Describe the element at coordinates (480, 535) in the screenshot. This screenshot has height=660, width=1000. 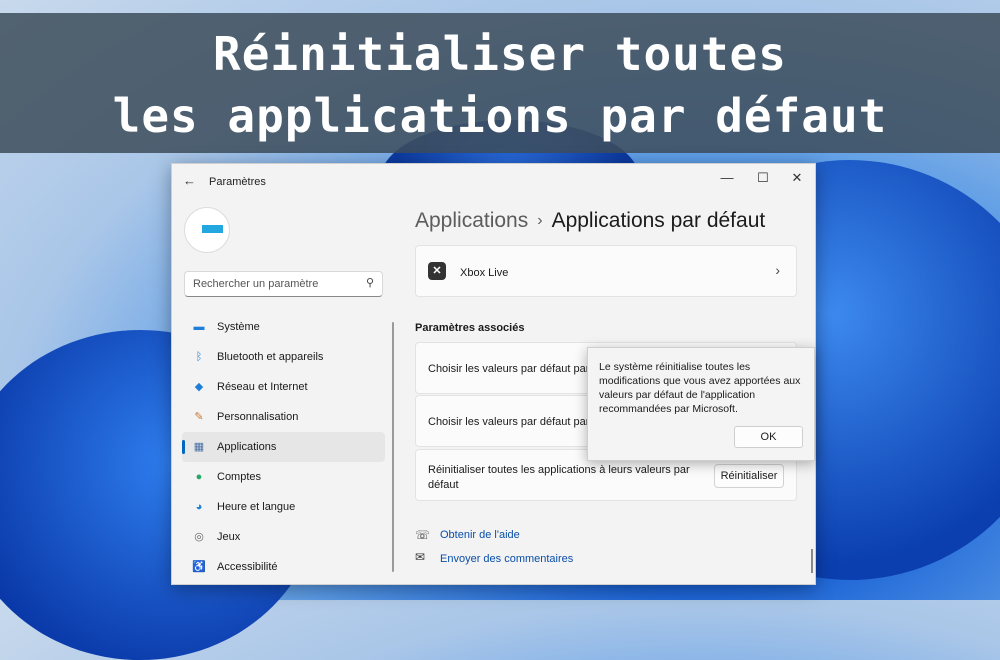
I see `get-help-link: Obtenir de l'aide` at that location.